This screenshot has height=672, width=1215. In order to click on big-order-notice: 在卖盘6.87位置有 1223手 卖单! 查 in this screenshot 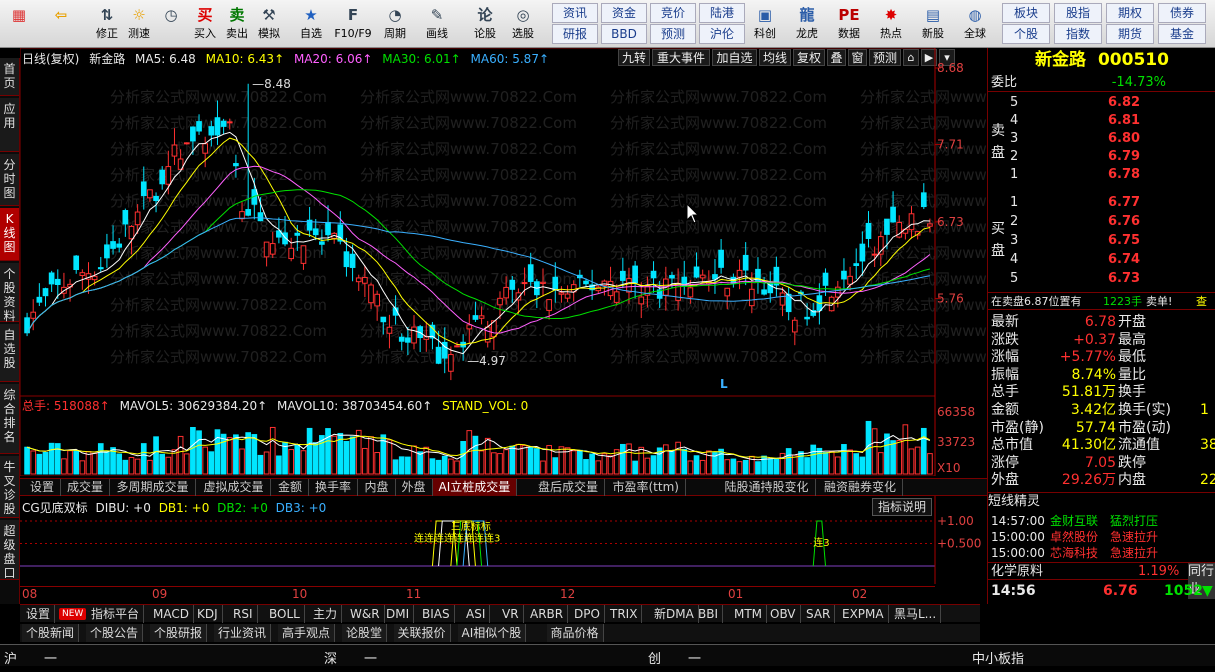, I will do `click(1101, 301)`.